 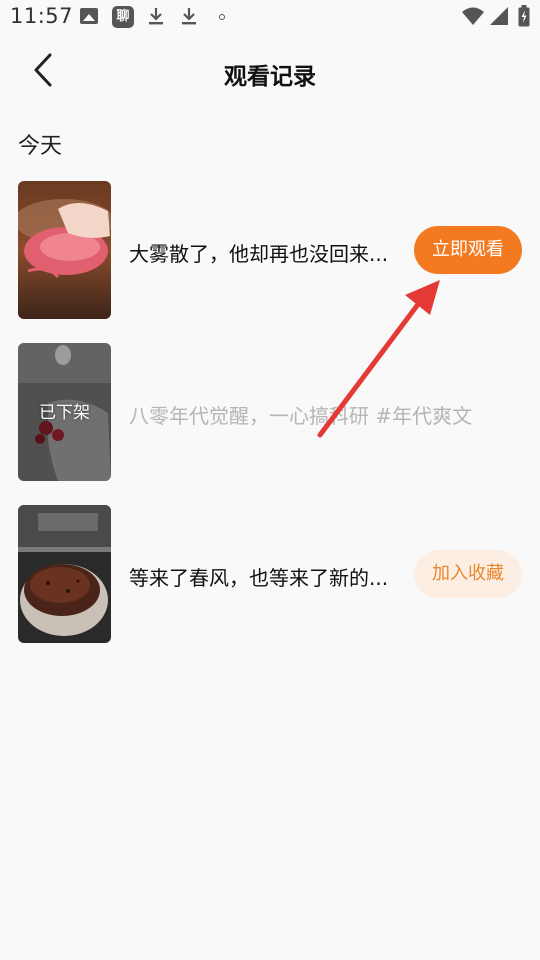 What do you see at coordinates (468, 574) in the screenshot?
I see `add-to-favorites-button: 加入收藏` at bounding box center [468, 574].